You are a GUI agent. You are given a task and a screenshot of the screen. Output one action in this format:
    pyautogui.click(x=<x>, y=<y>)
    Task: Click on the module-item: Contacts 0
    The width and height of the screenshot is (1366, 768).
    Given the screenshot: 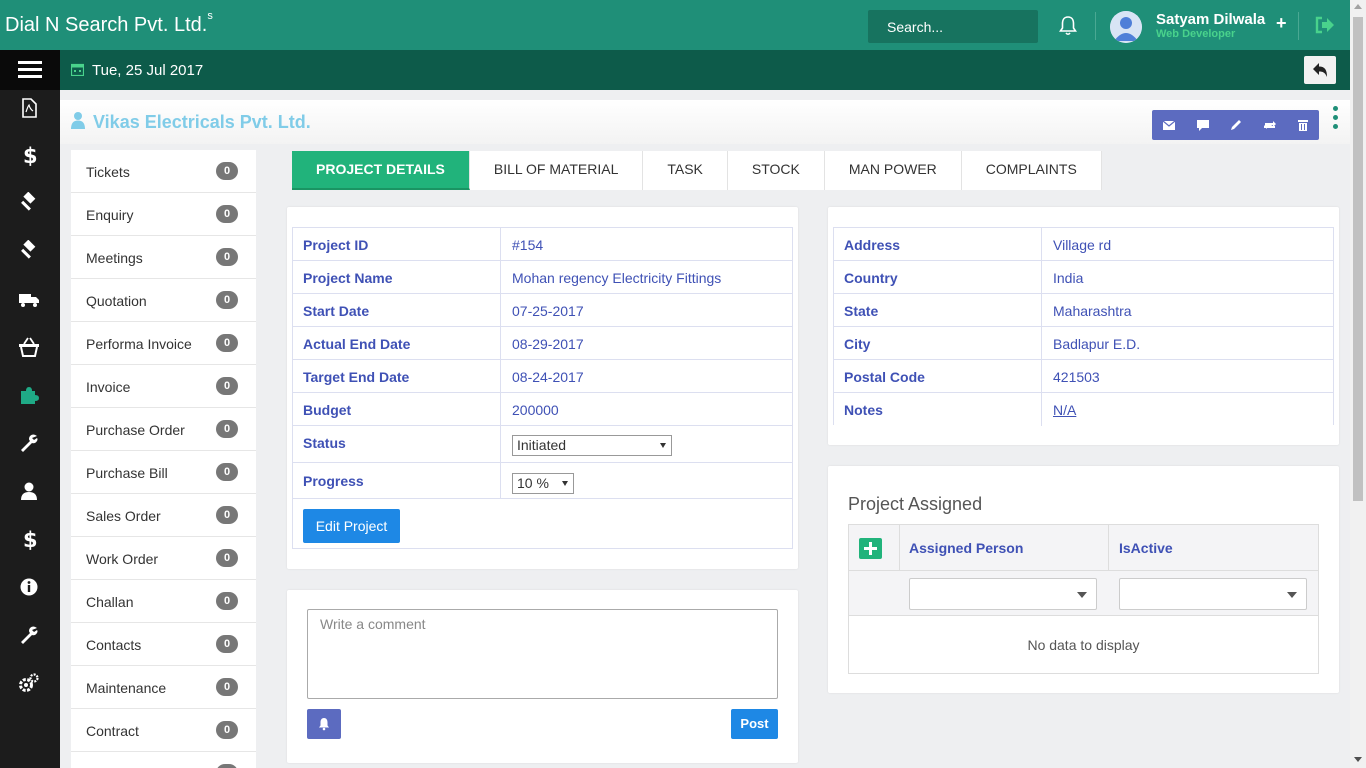 What is the action you would take?
    pyautogui.click(x=163, y=644)
    